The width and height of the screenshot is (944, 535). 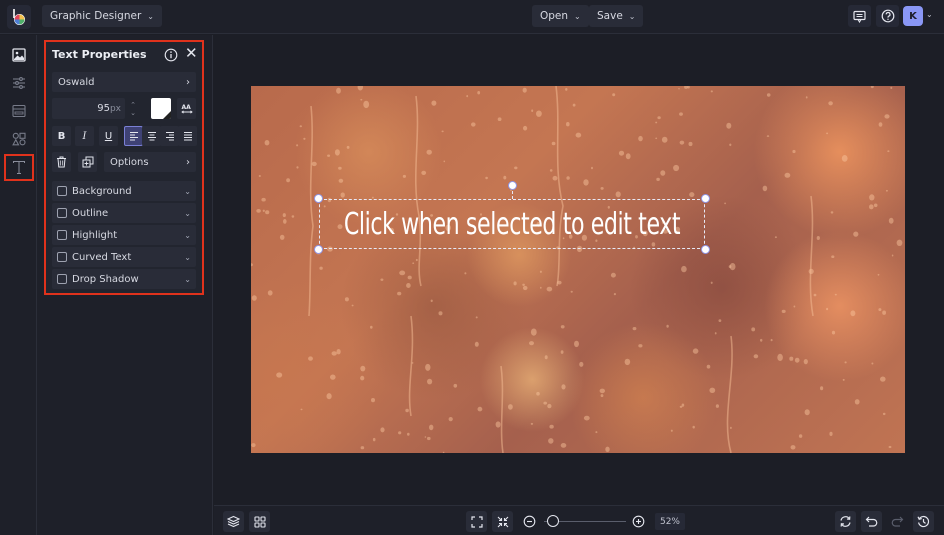 What do you see at coordinates (108, 136) in the screenshot?
I see `underline-button: U` at bounding box center [108, 136].